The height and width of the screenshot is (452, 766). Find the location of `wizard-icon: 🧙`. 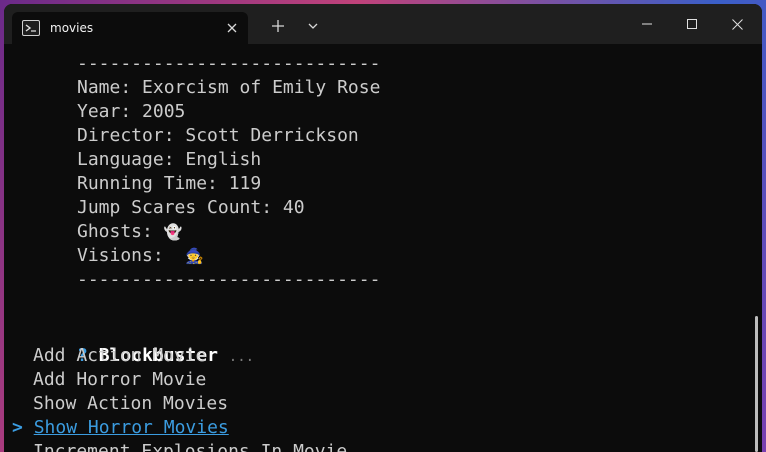

wizard-icon: 🧙 is located at coordinates (195, 256).